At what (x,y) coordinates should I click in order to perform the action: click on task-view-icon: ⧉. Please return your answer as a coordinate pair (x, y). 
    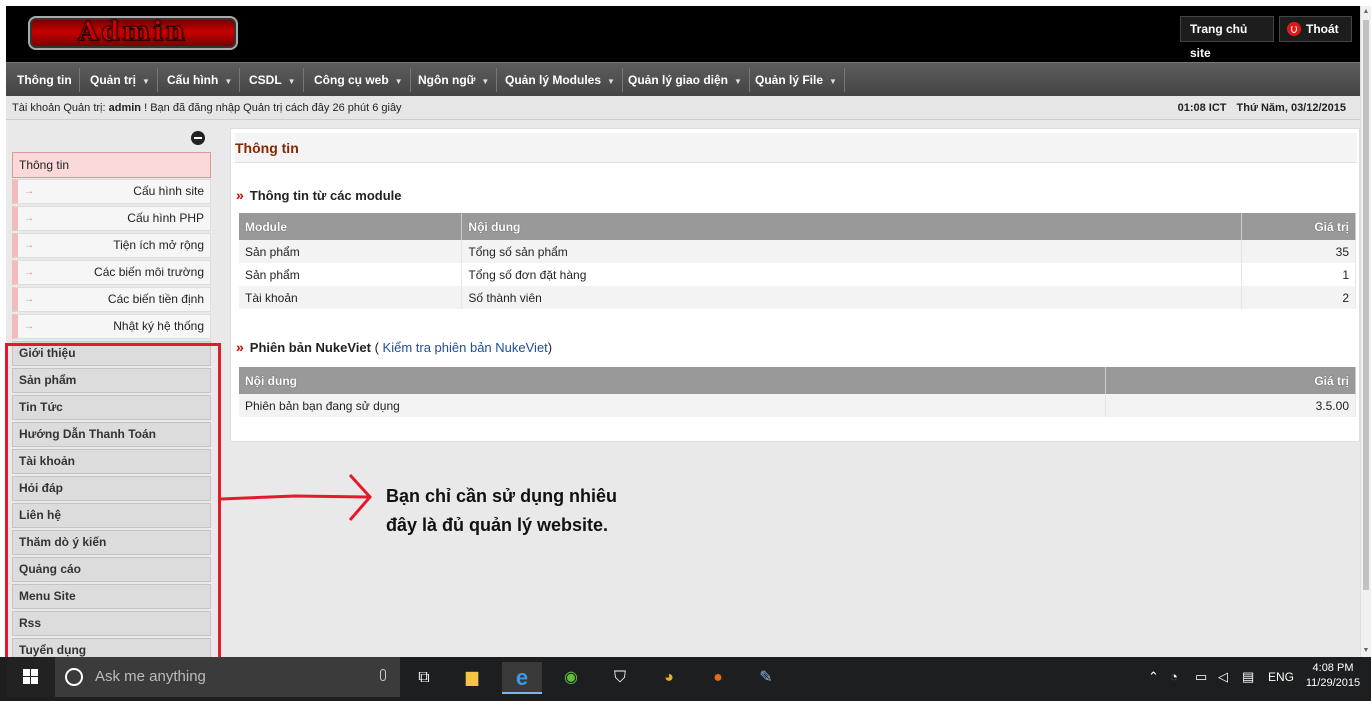
    Looking at the image, I should click on (424, 678).